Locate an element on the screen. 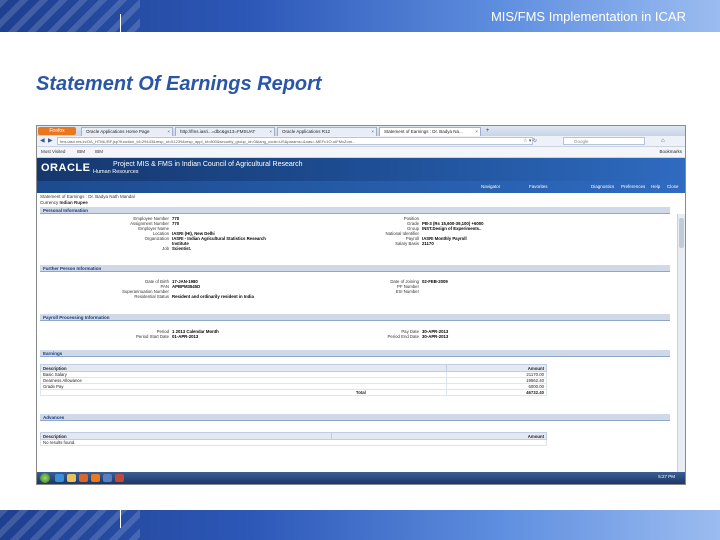  tab-label: Oracle Applications Home Page is located at coordinates (118, 131).